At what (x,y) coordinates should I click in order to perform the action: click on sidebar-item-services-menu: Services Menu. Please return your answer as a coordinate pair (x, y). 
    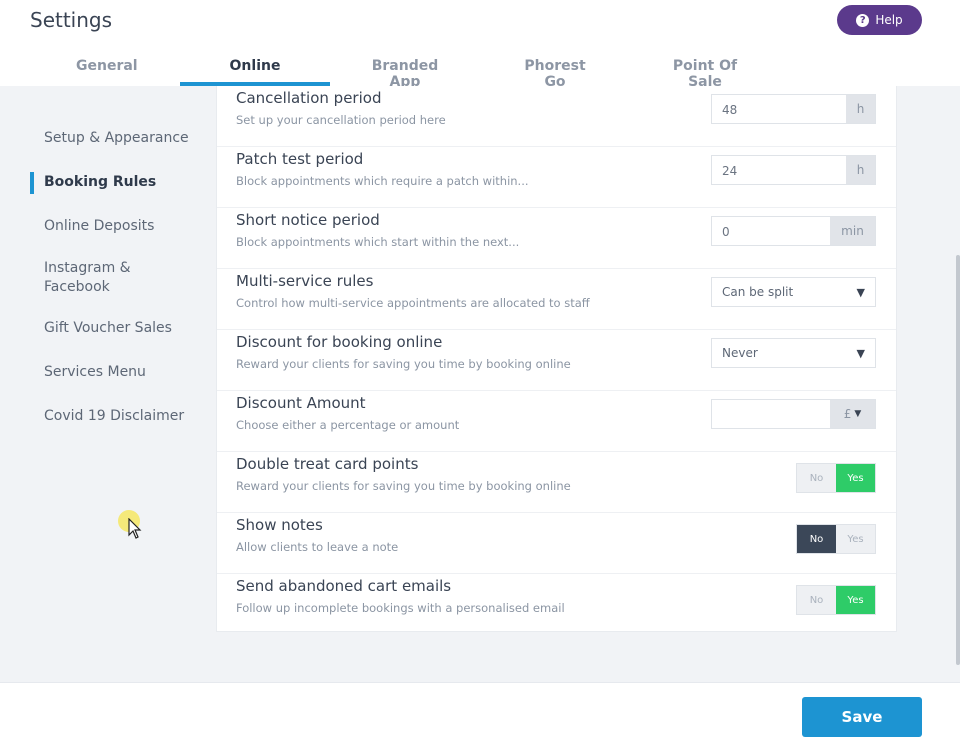
    Looking at the image, I should click on (95, 372).